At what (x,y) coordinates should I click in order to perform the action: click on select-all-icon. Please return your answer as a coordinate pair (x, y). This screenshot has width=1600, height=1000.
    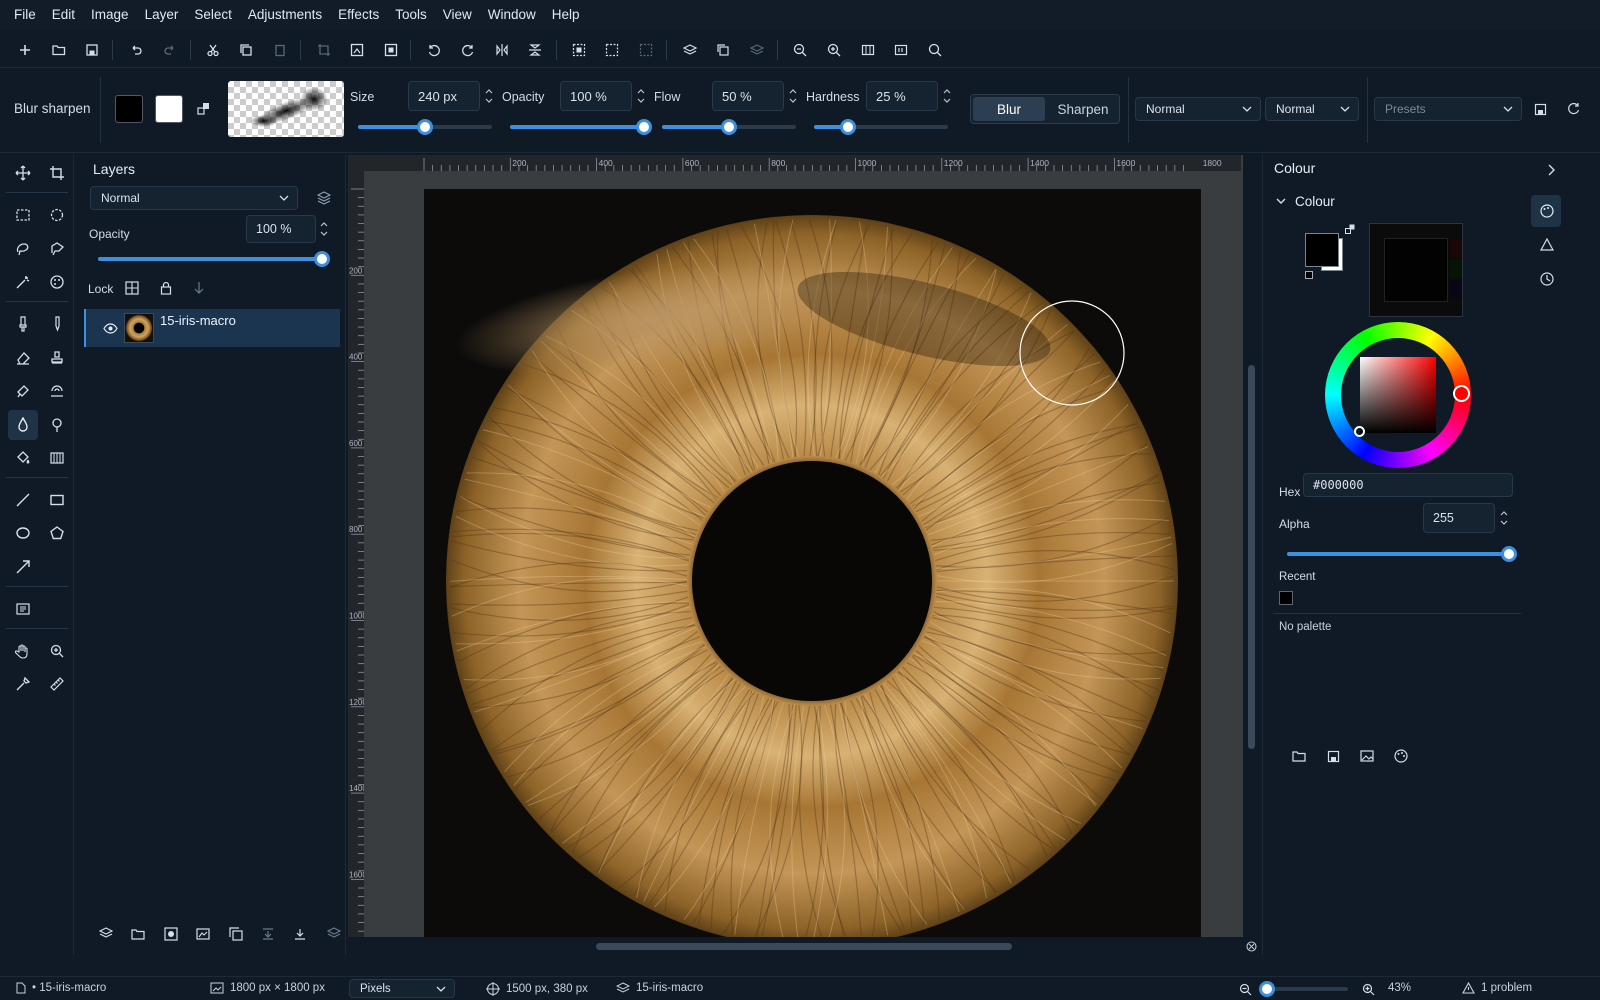
    Looking at the image, I should click on (579, 50).